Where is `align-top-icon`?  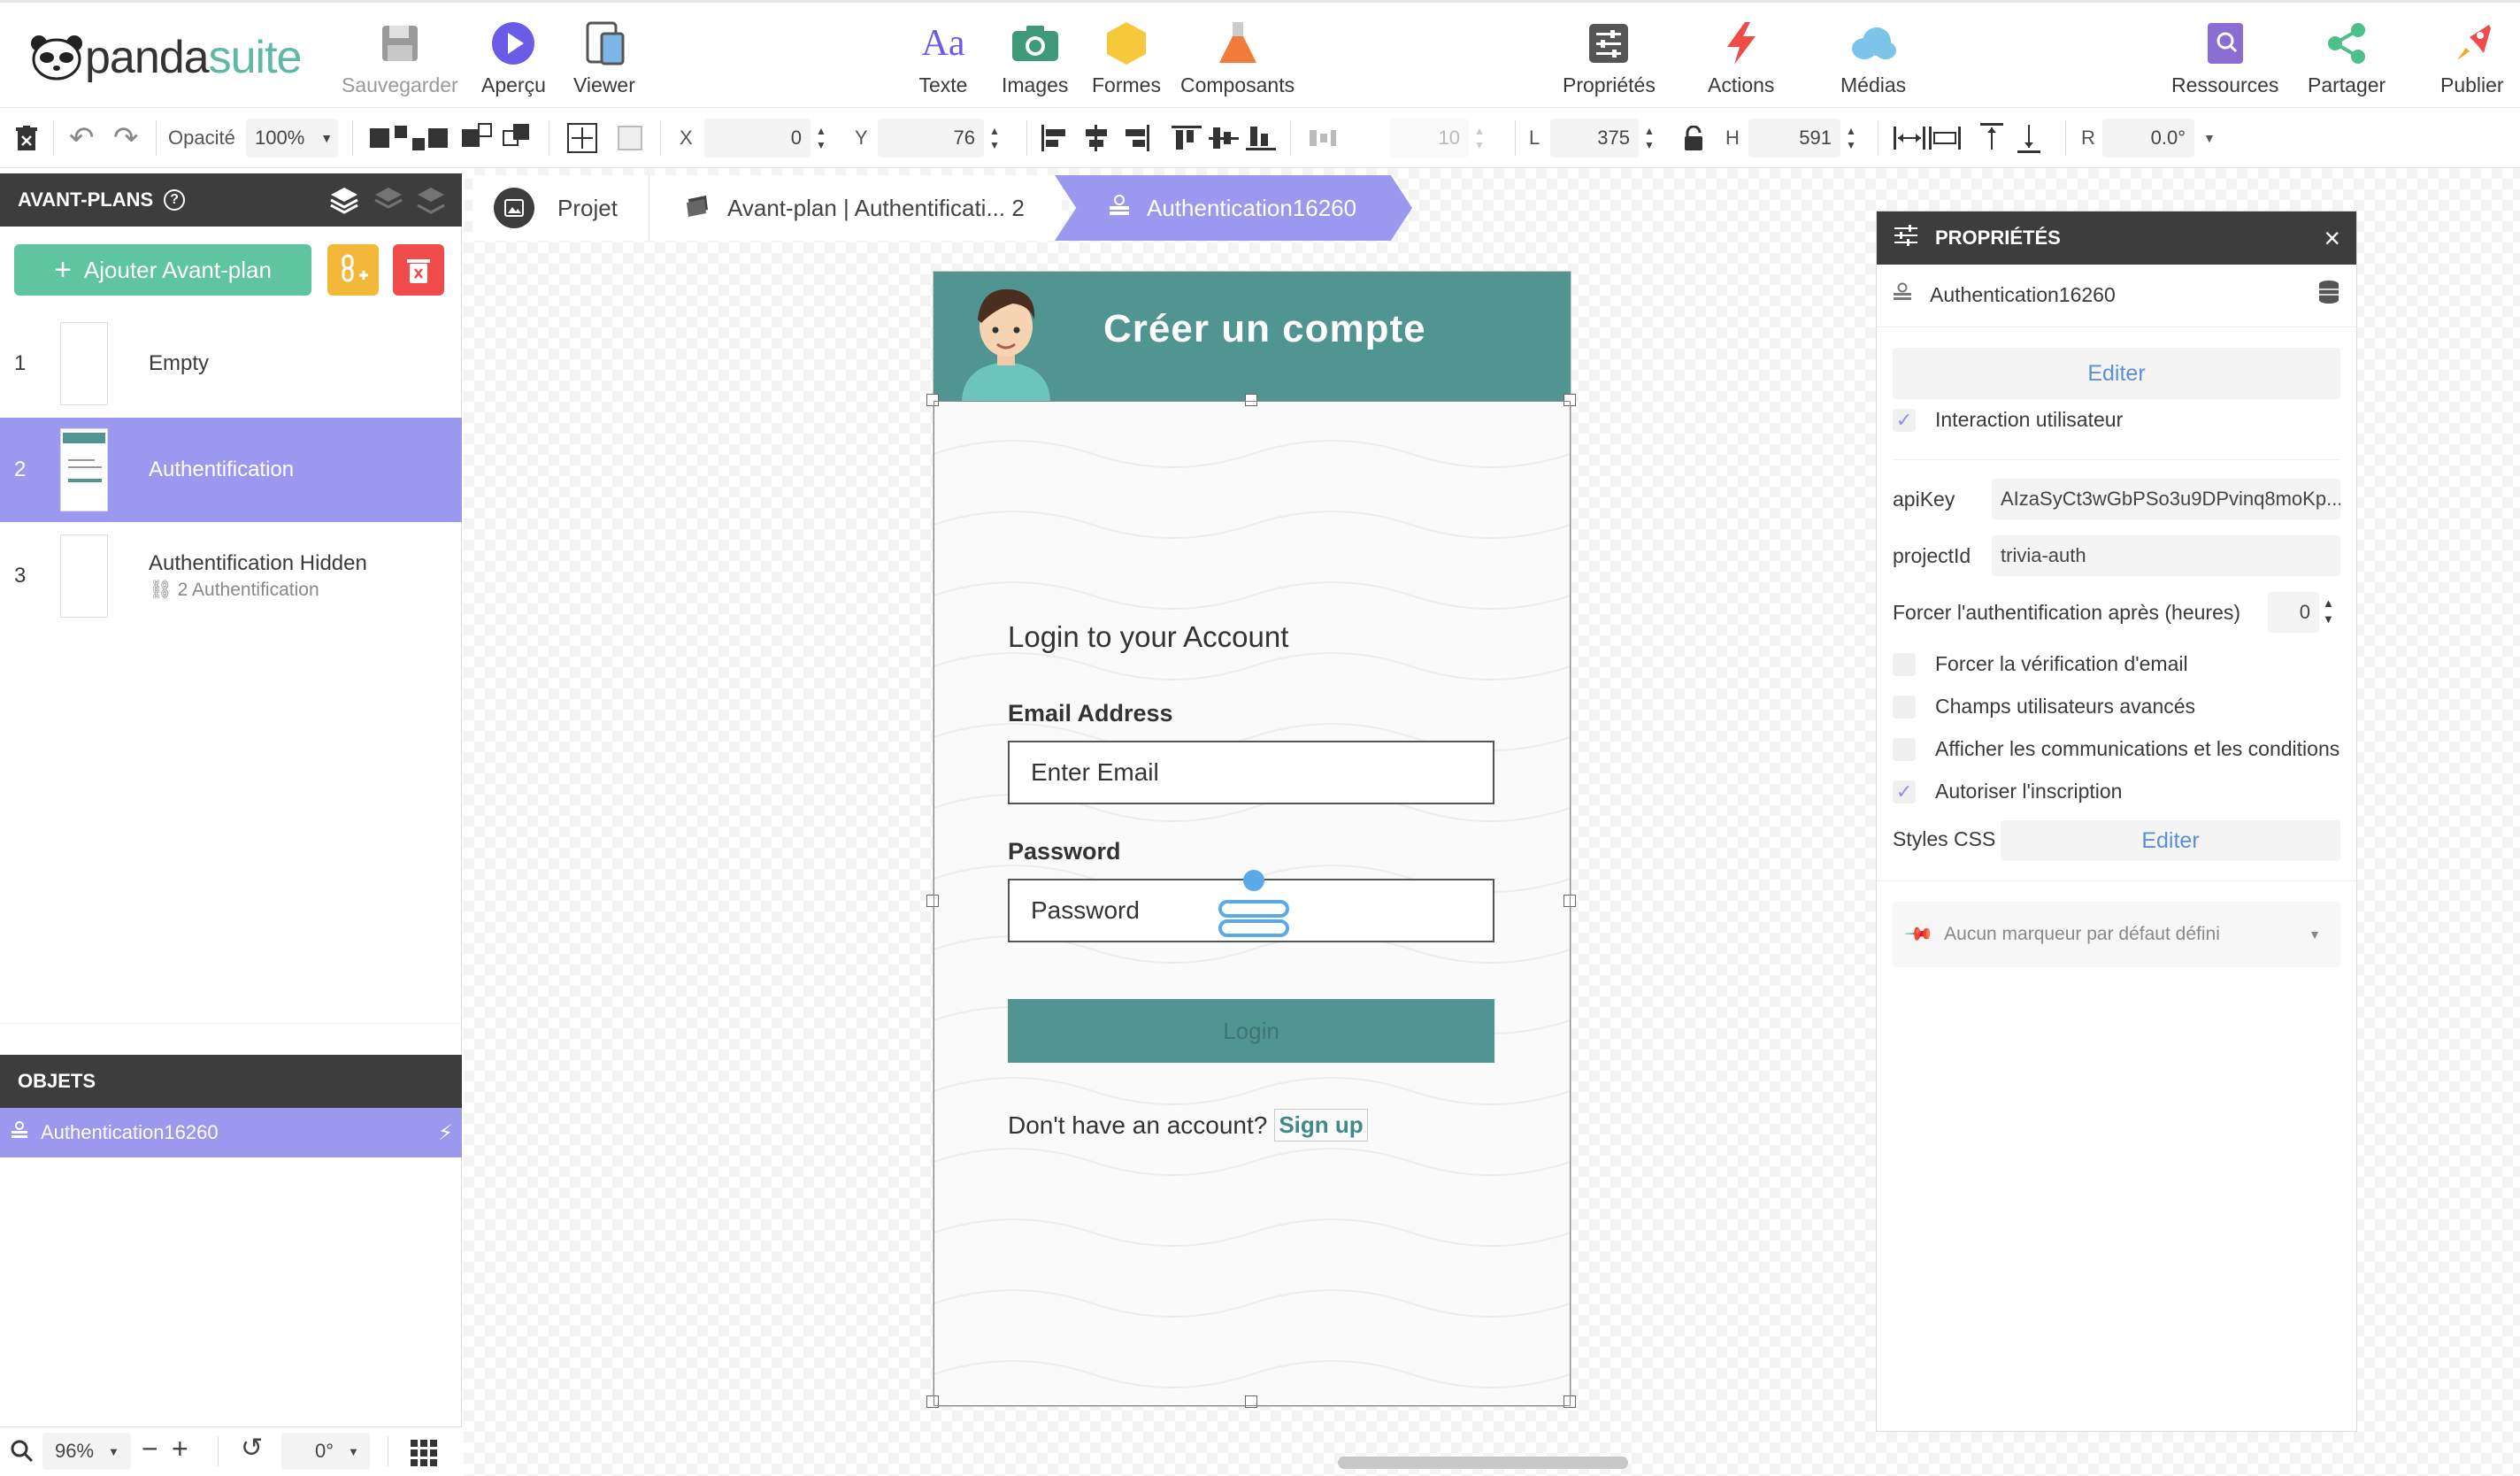
align-top-icon is located at coordinates (1187, 138).